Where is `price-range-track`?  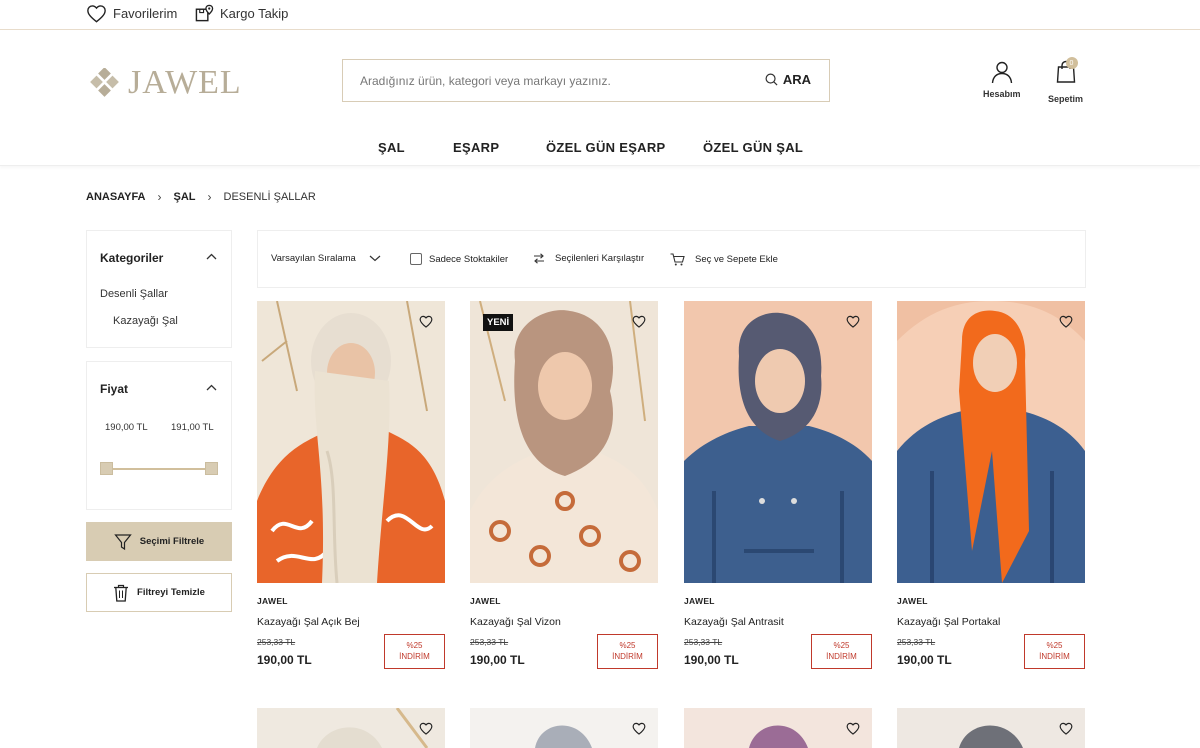 price-range-track is located at coordinates (159, 469).